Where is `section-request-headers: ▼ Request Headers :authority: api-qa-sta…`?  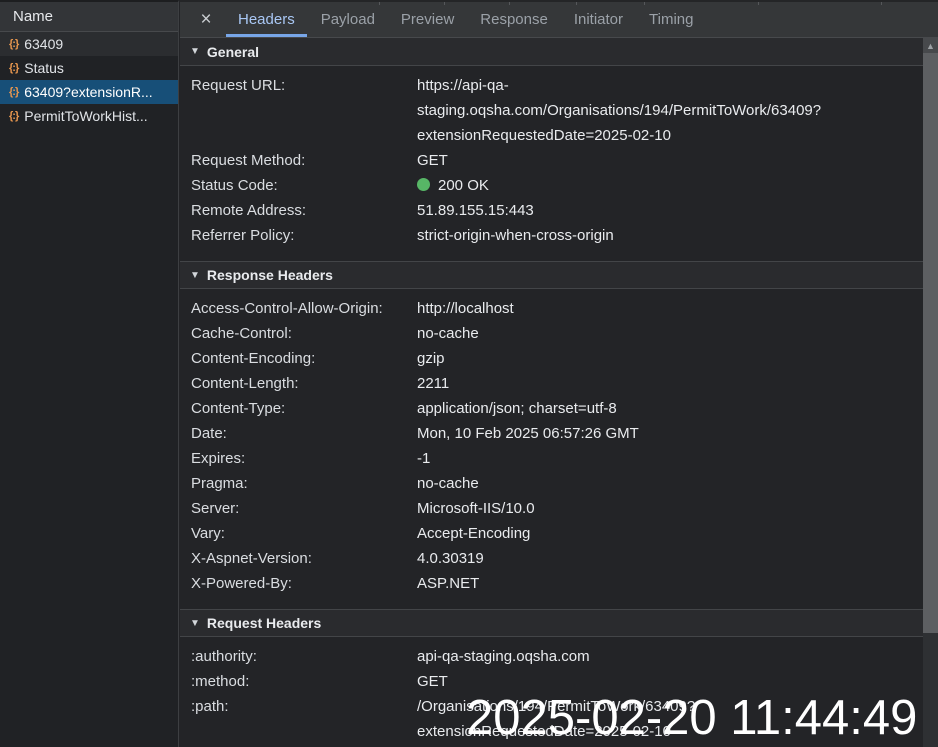
section-request-headers: ▼ Request Headers :authority: api-qa-sta… is located at coordinates (551, 678).